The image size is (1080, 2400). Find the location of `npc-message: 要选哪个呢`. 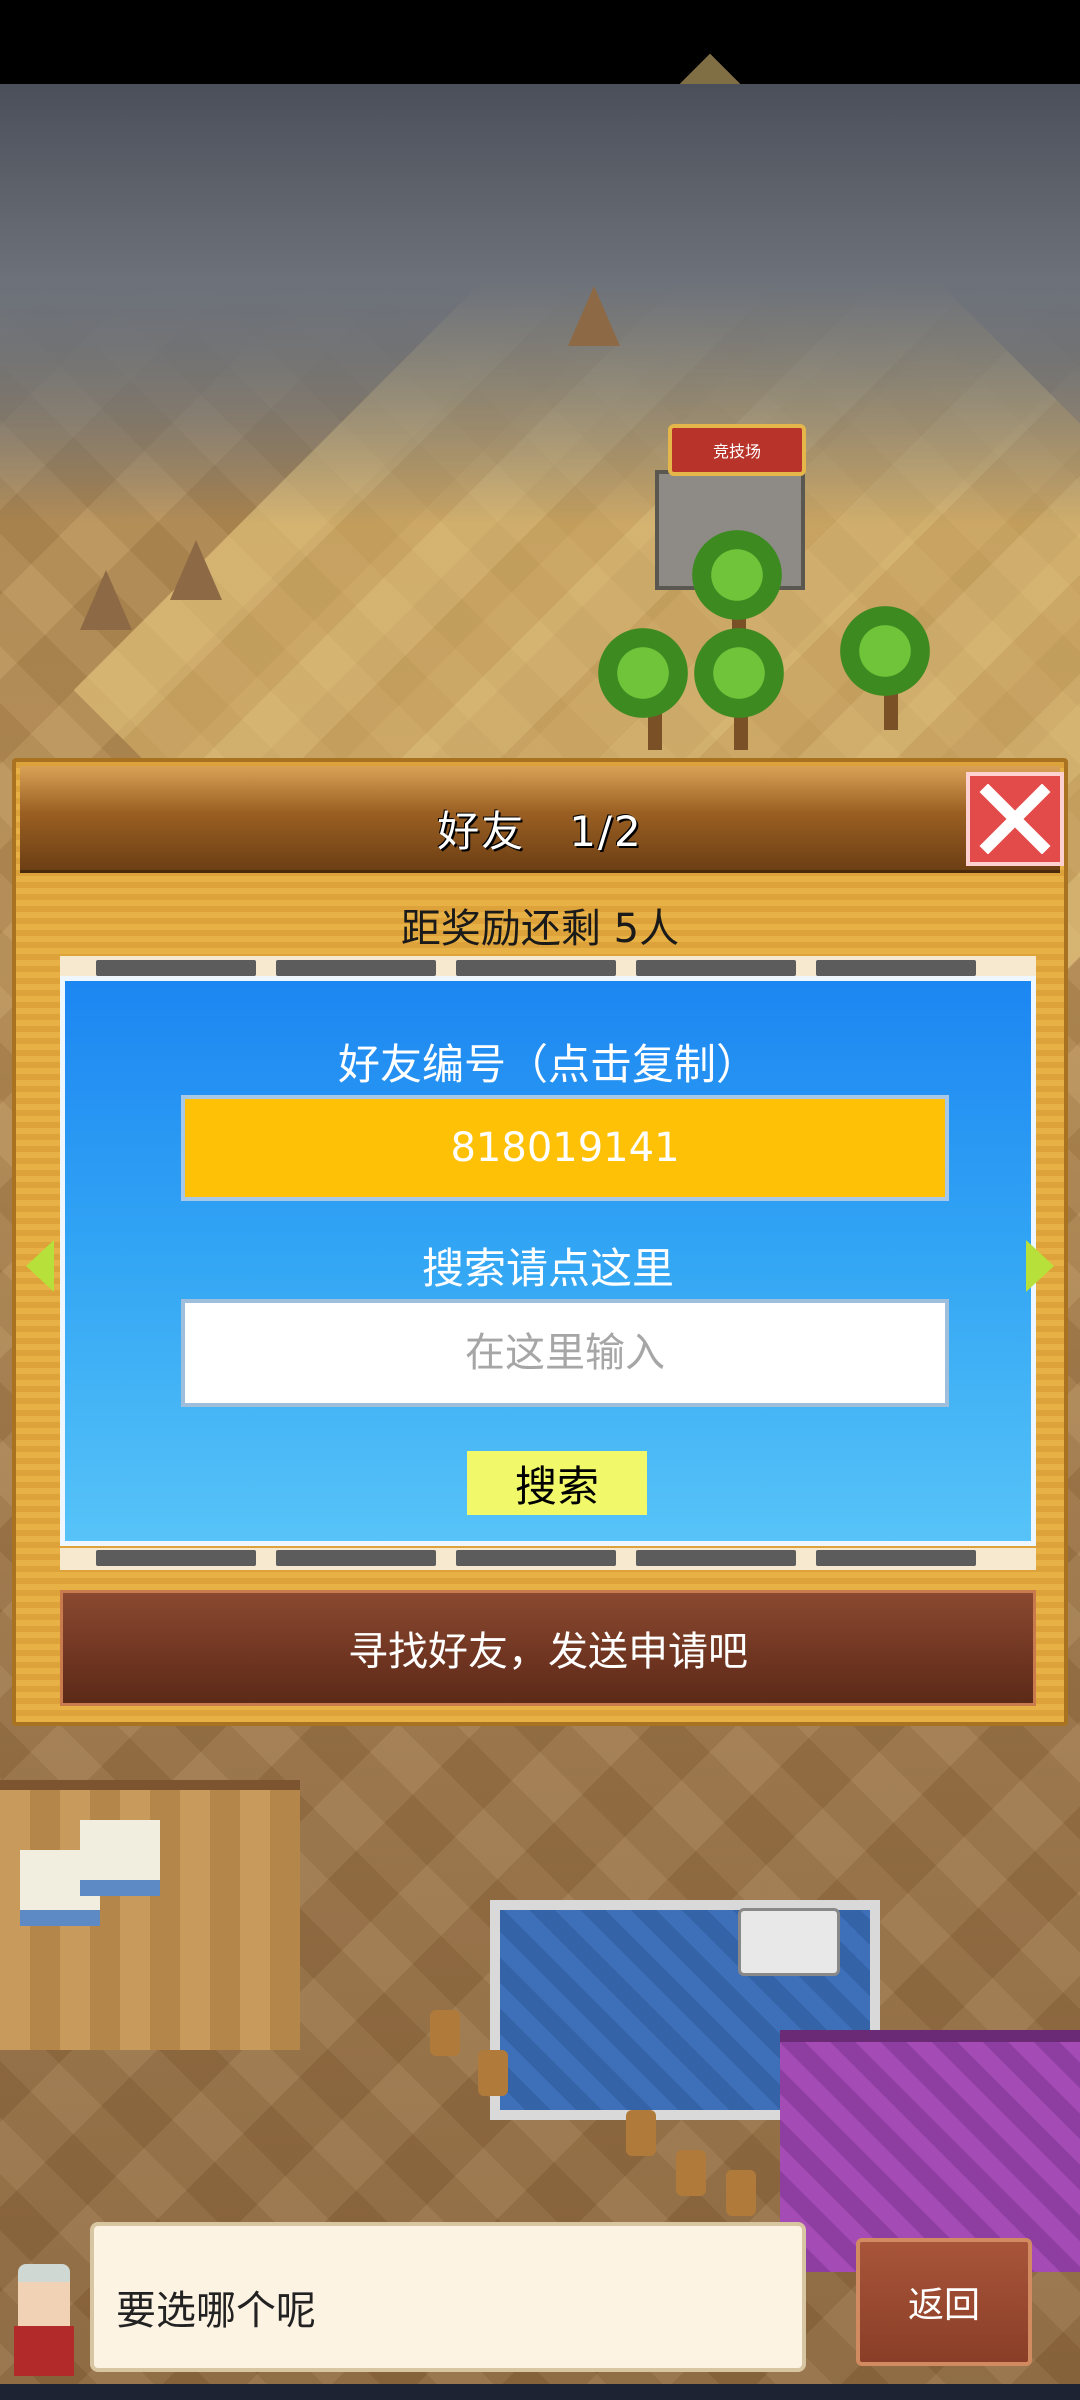

npc-message: 要选哪个呢 is located at coordinates (216, 2311).